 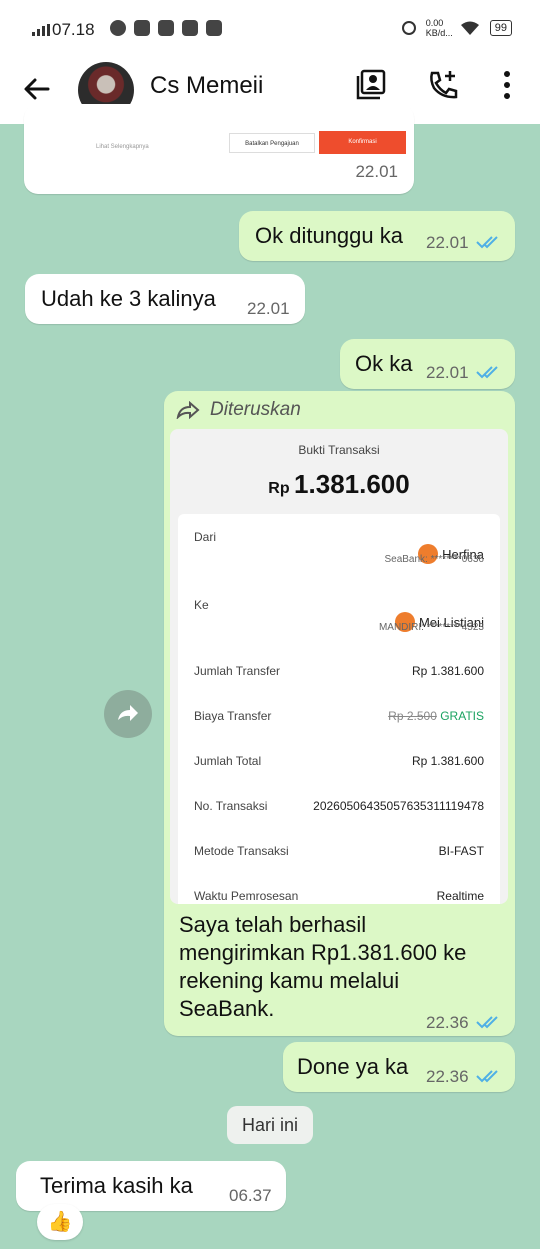 I want to click on shop-notification-icon, so click(x=214, y=28).